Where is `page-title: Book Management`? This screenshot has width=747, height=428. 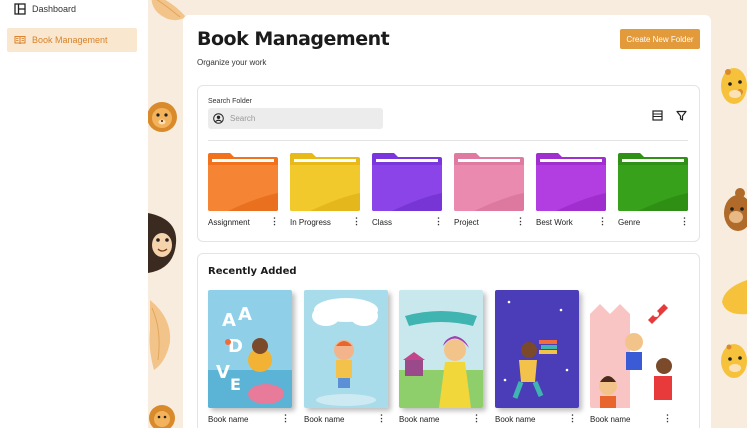
page-title: Book Management is located at coordinates (293, 39).